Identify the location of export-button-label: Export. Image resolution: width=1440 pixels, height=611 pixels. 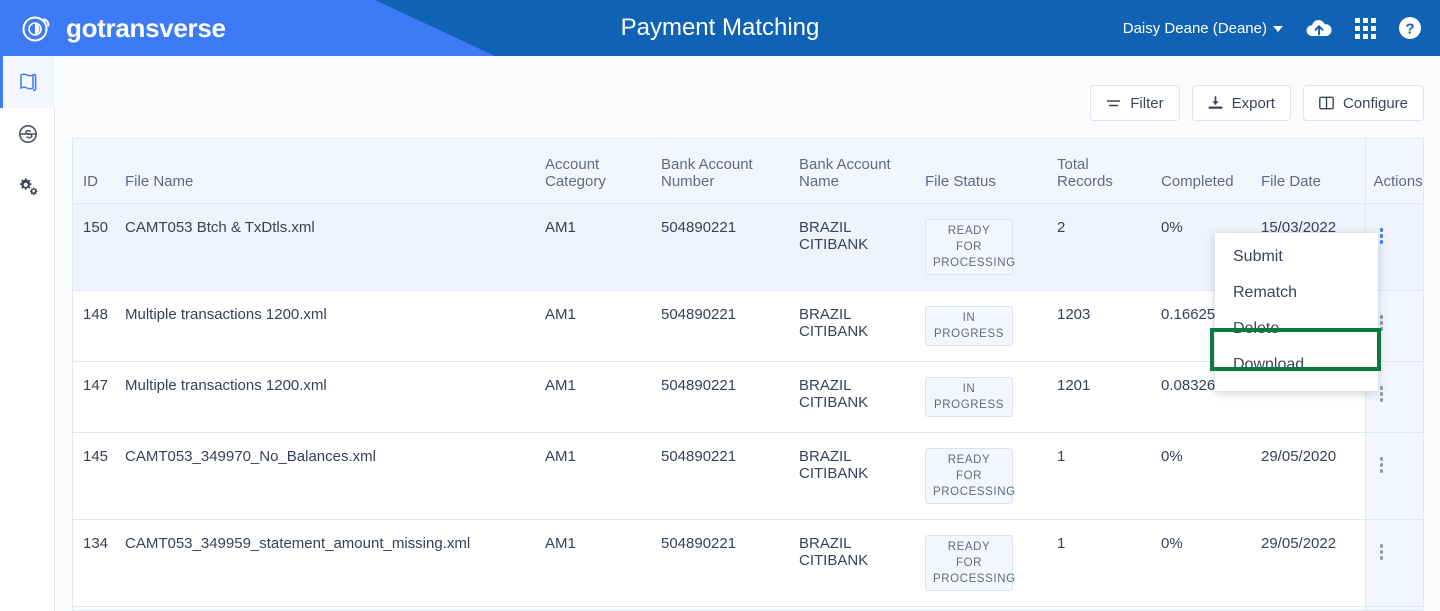
(1253, 103).